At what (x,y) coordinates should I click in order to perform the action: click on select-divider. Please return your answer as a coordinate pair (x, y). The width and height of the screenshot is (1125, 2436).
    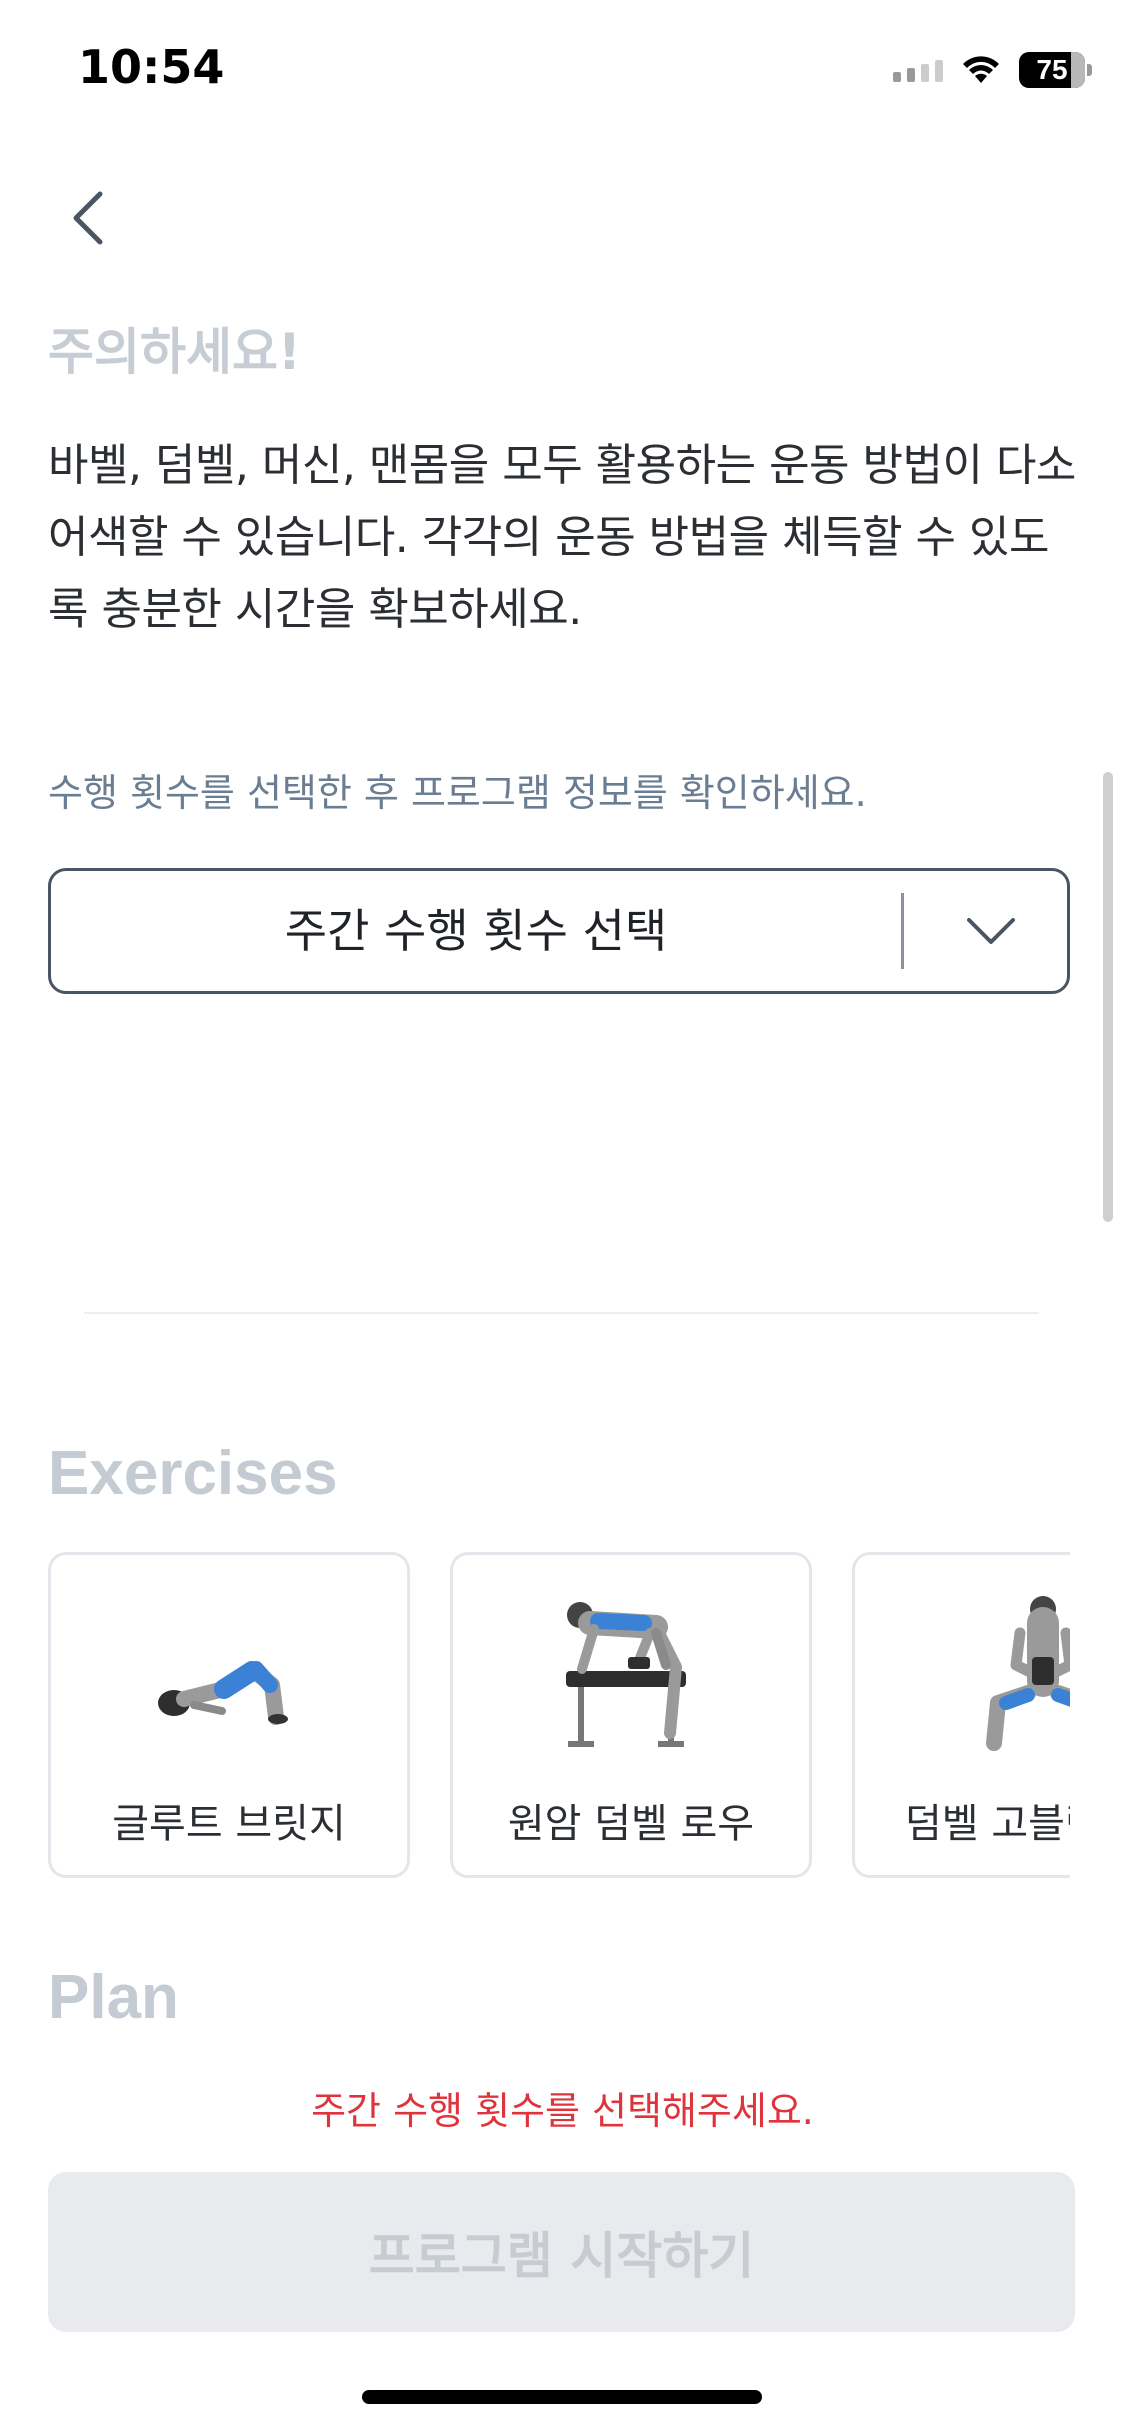
    Looking at the image, I should click on (902, 931).